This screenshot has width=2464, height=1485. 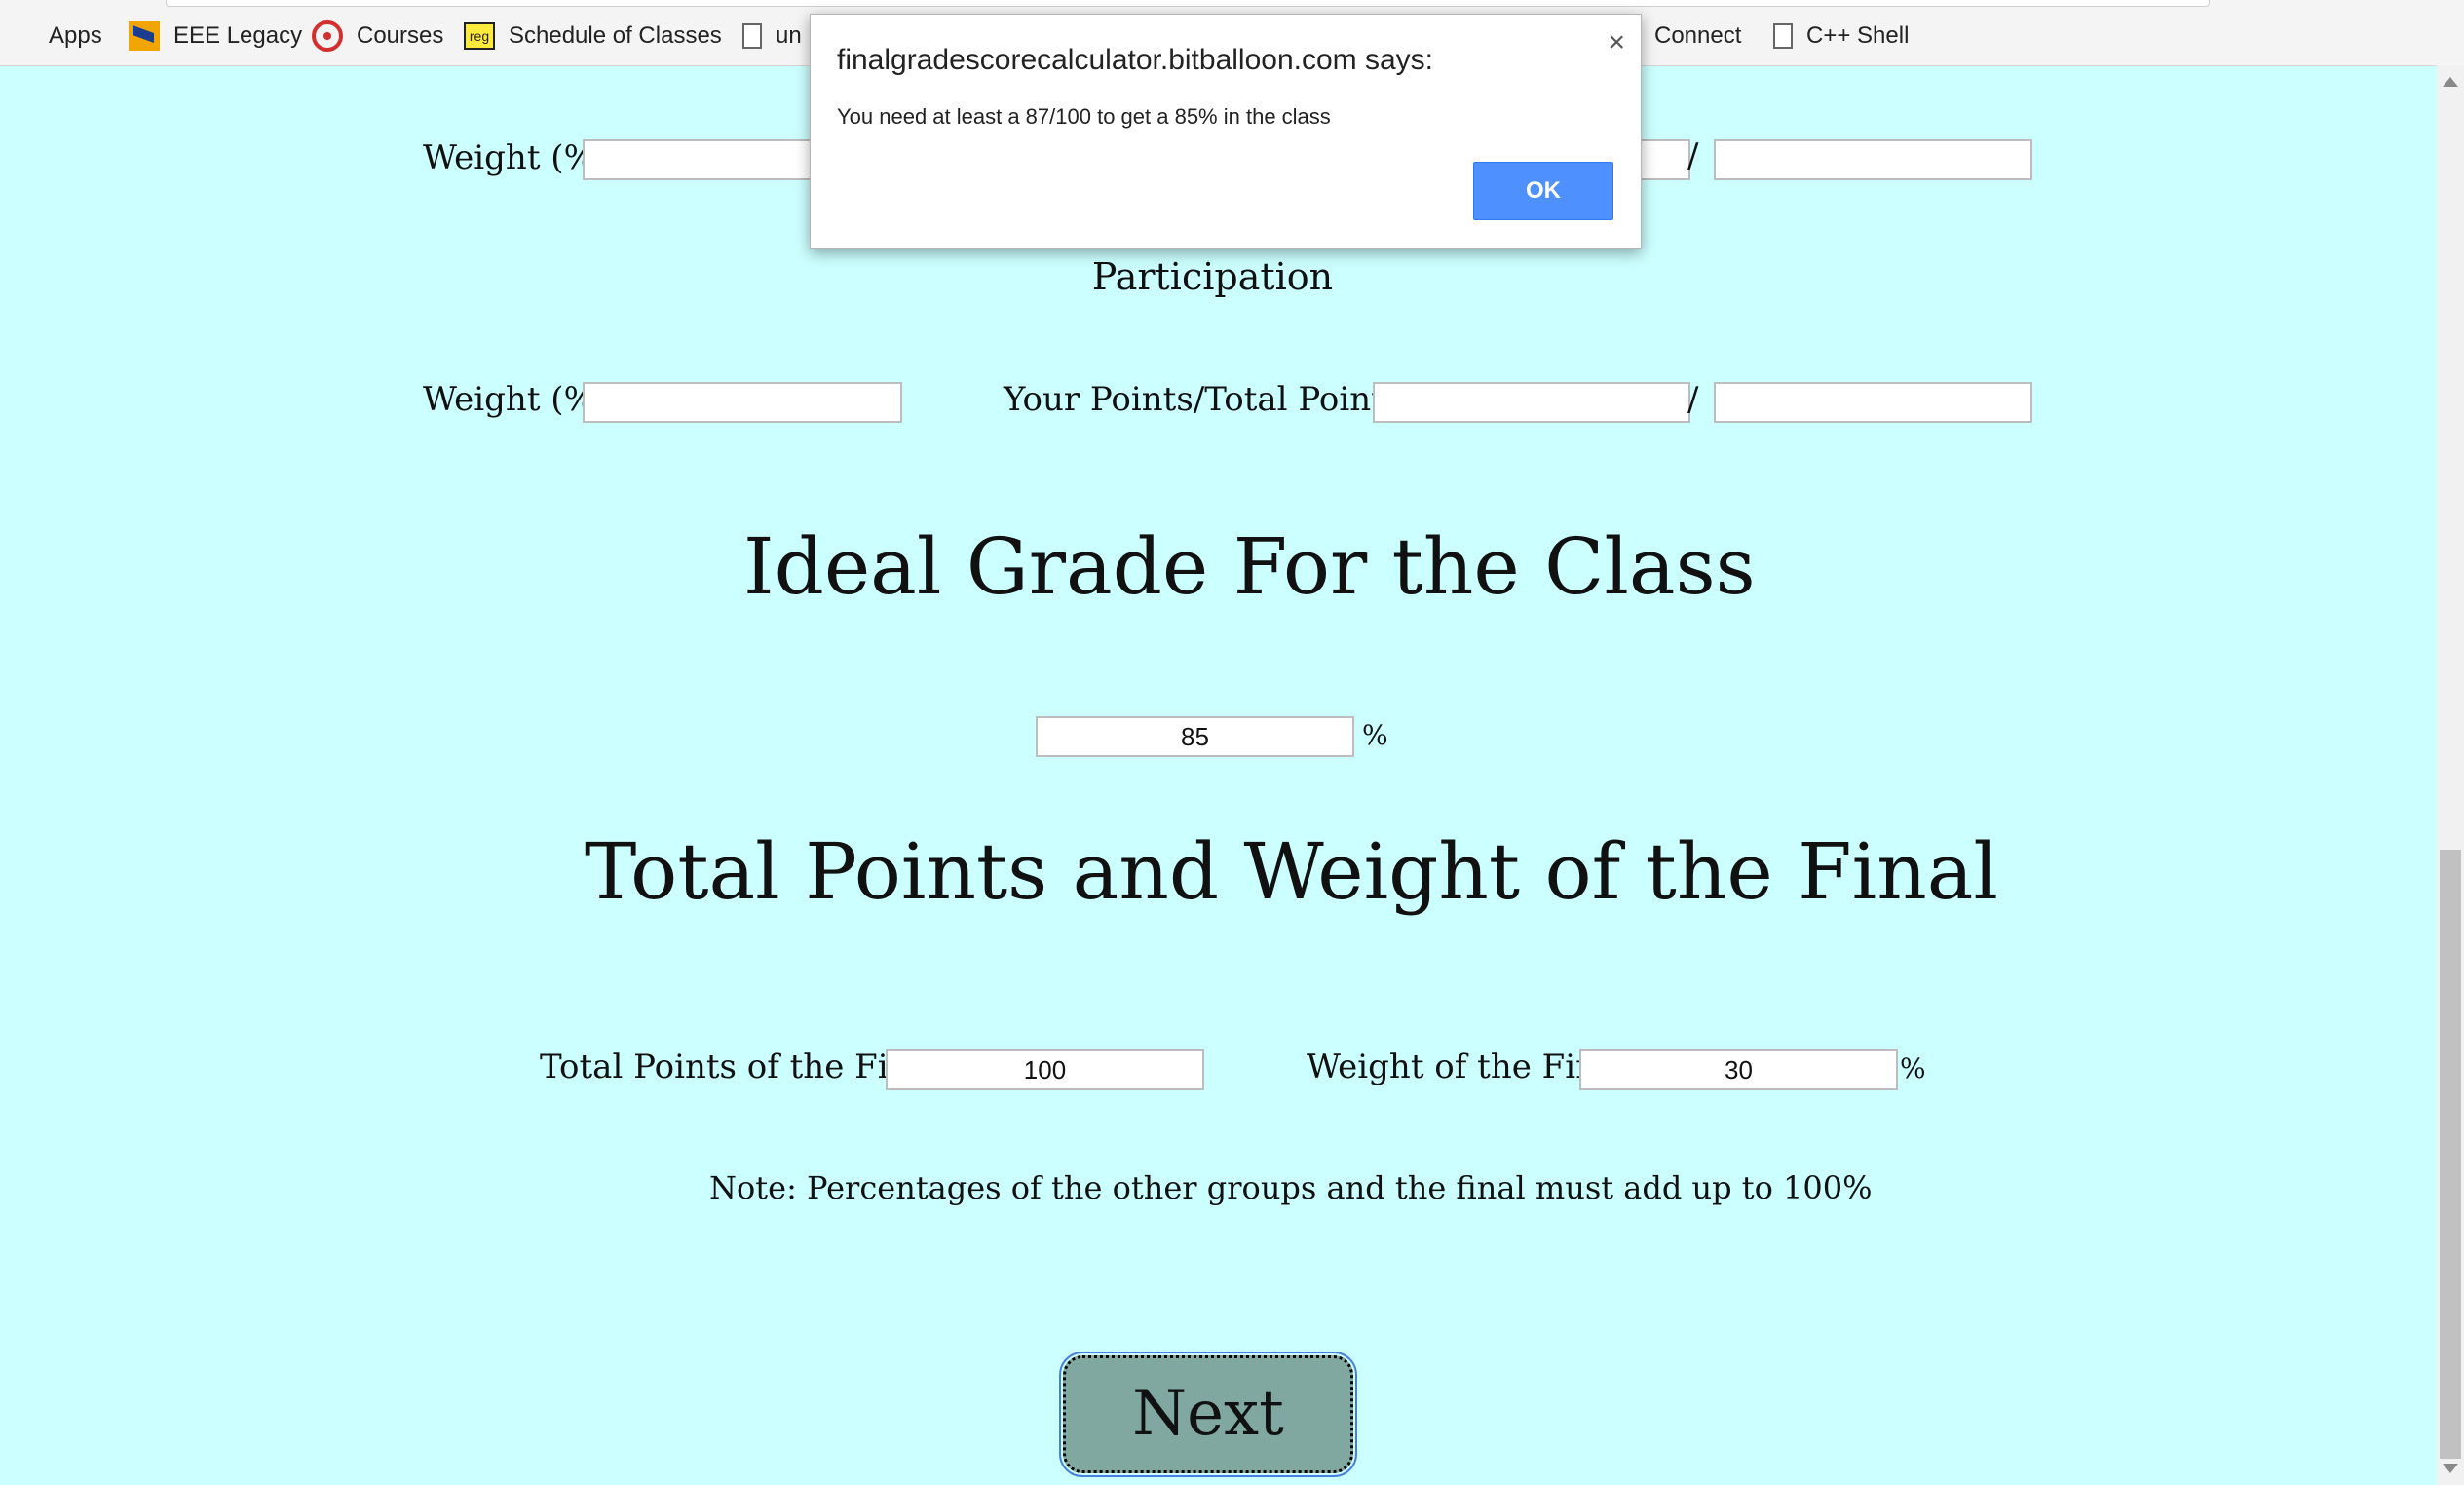 I want to click on scrollbar-thumb, so click(x=2450, y=1154).